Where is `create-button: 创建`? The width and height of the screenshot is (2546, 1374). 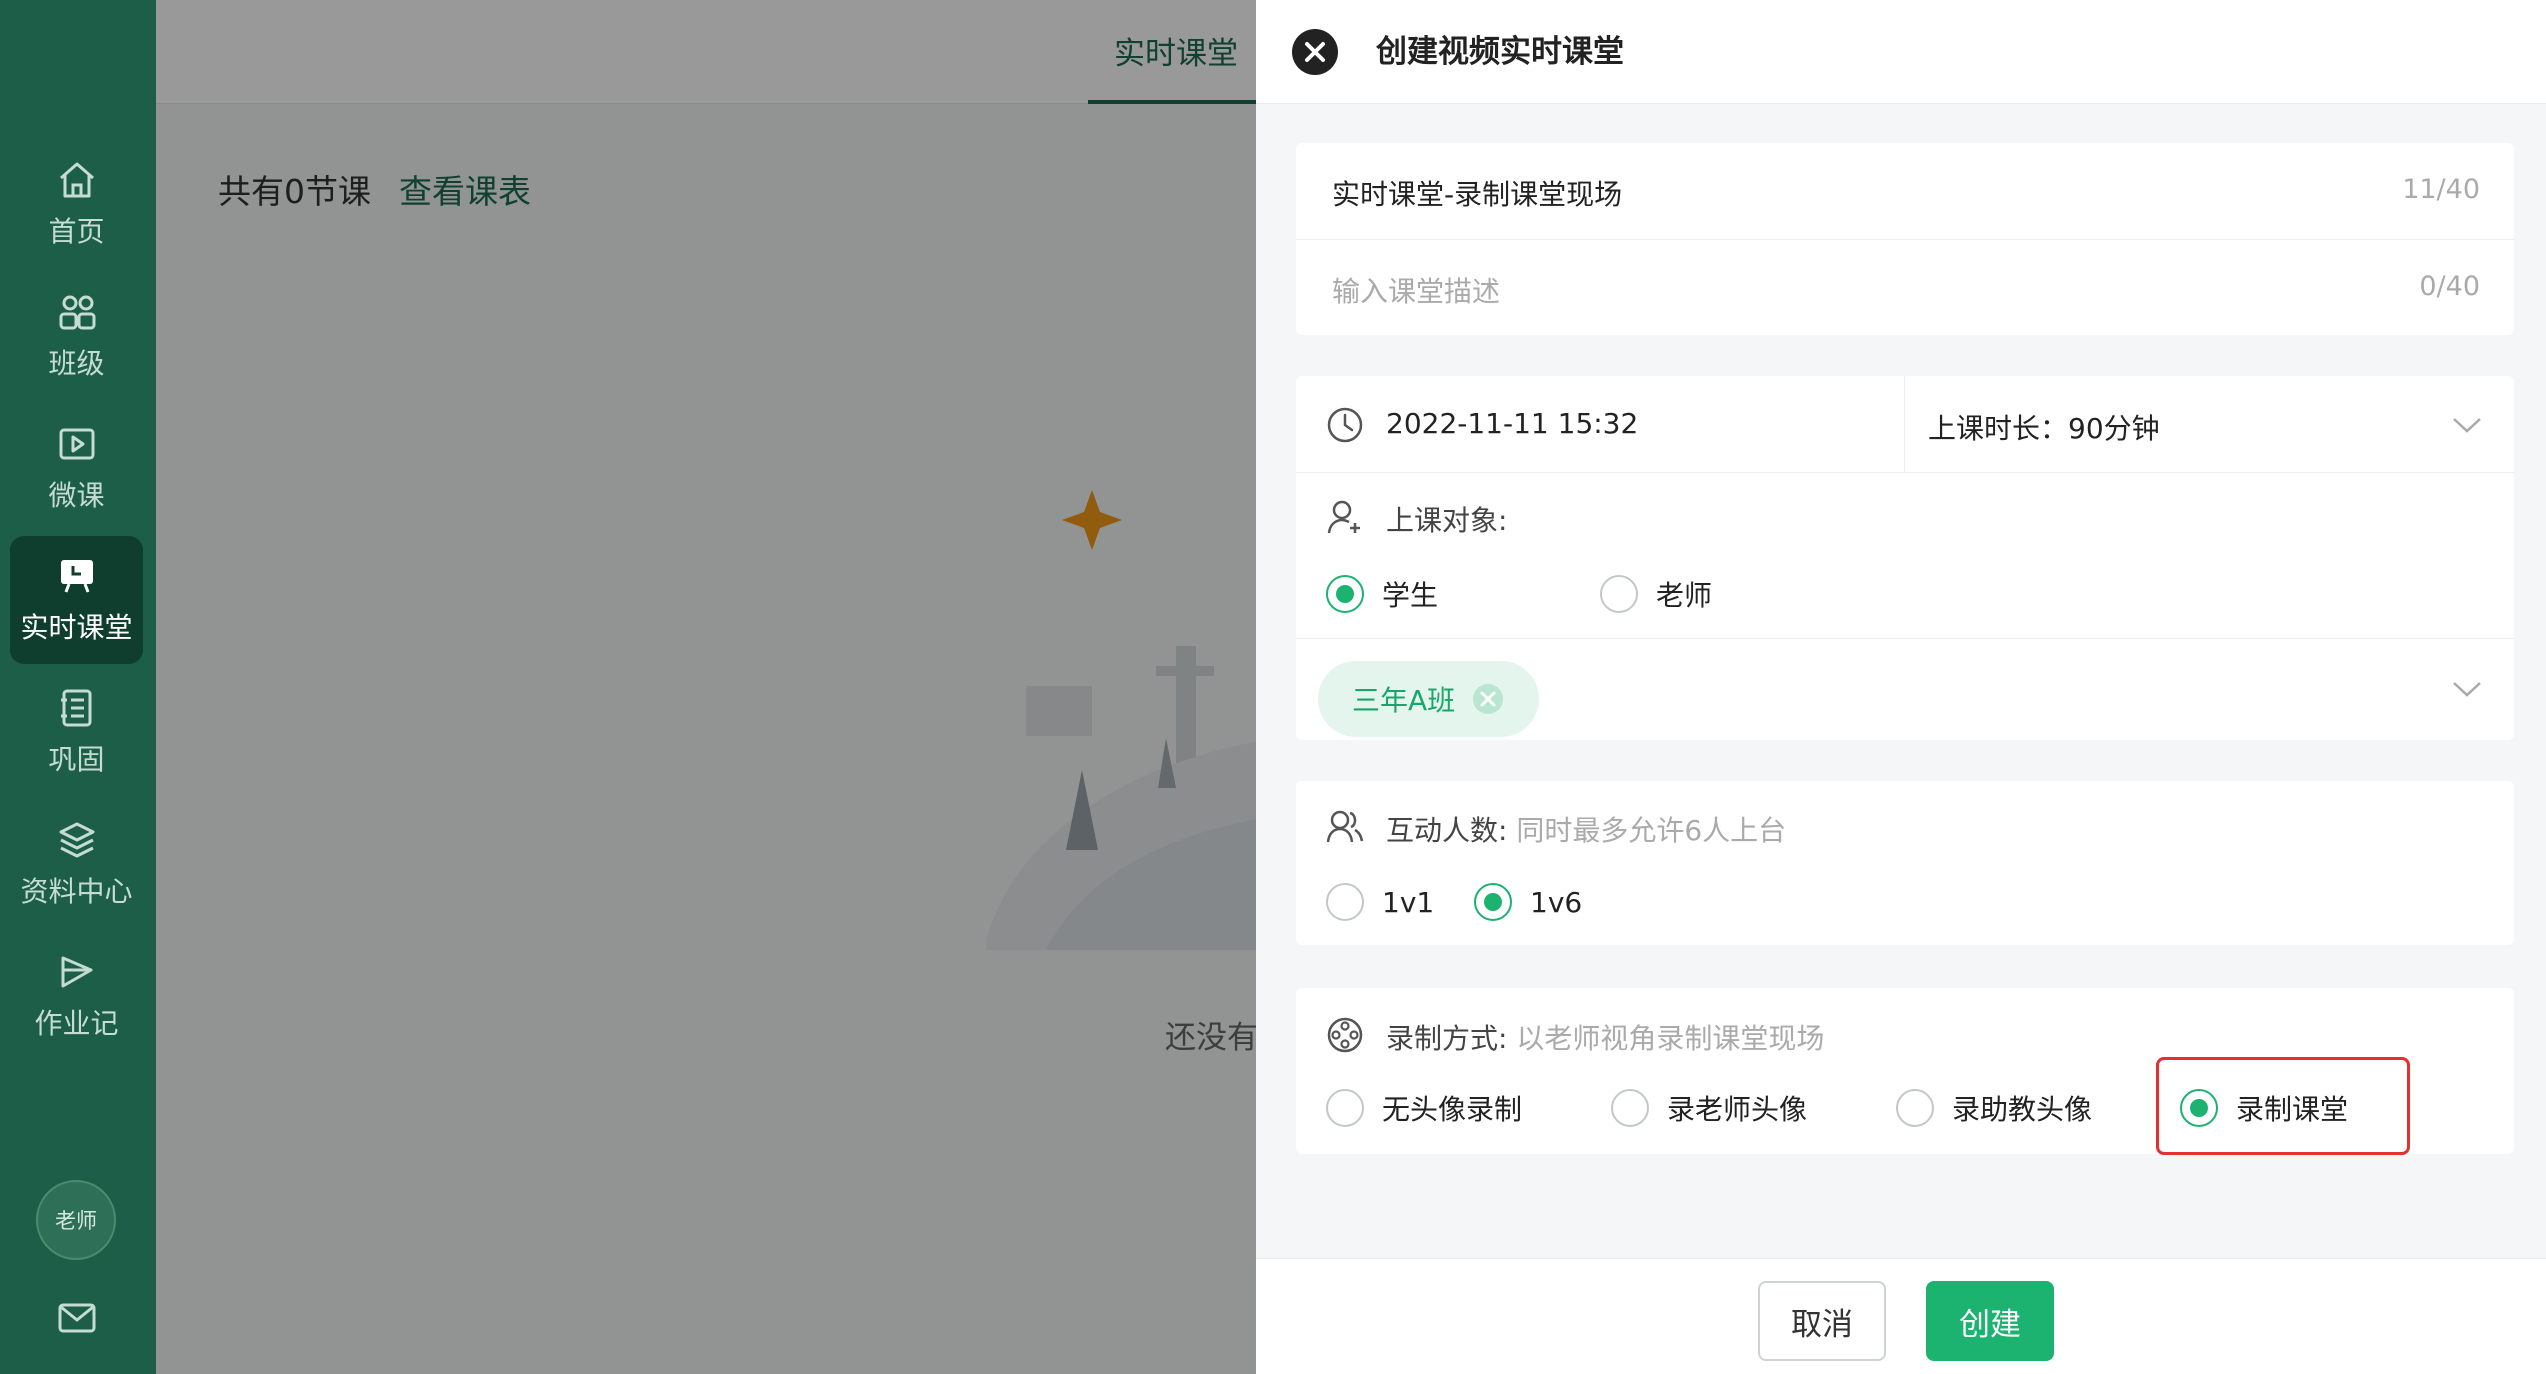
create-button: 创建 is located at coordinates (1990, 1321).